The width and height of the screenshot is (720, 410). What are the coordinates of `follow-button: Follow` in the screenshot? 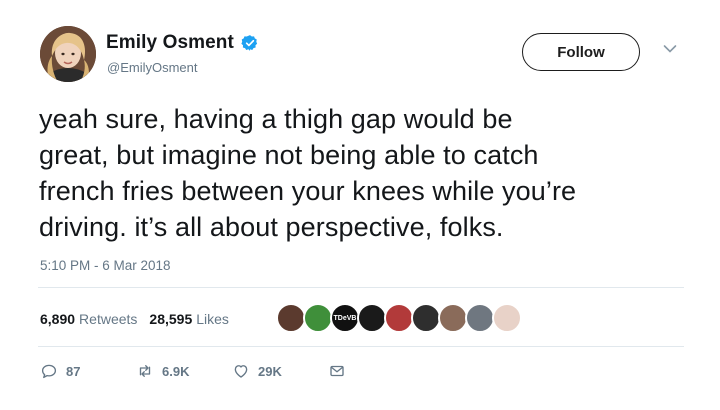 It's located at (581, 52).